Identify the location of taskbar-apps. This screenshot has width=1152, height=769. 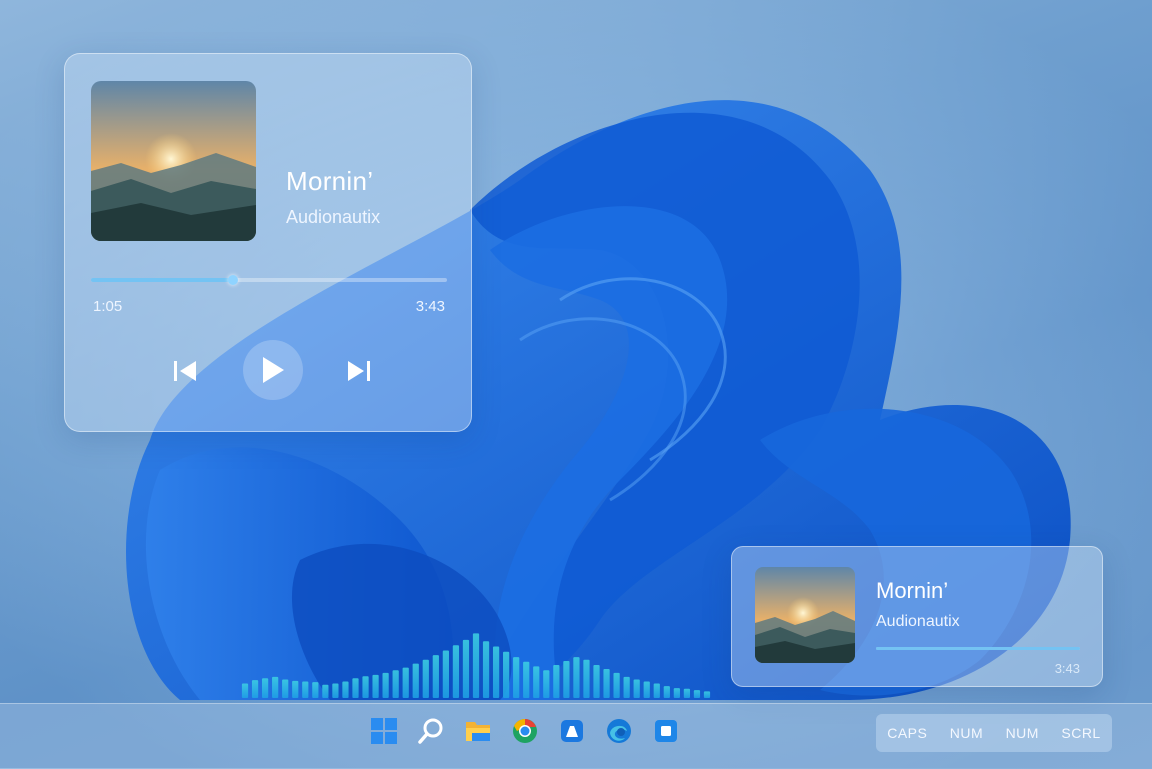
(525, 731).